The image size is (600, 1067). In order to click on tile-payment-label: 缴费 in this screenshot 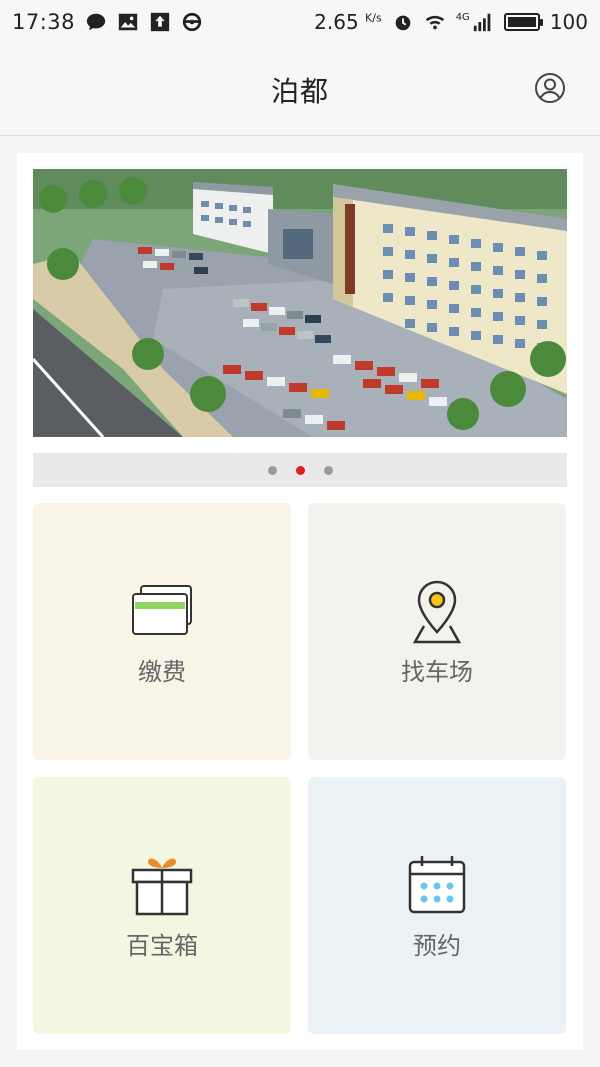, I will do `click(162, 672)`.